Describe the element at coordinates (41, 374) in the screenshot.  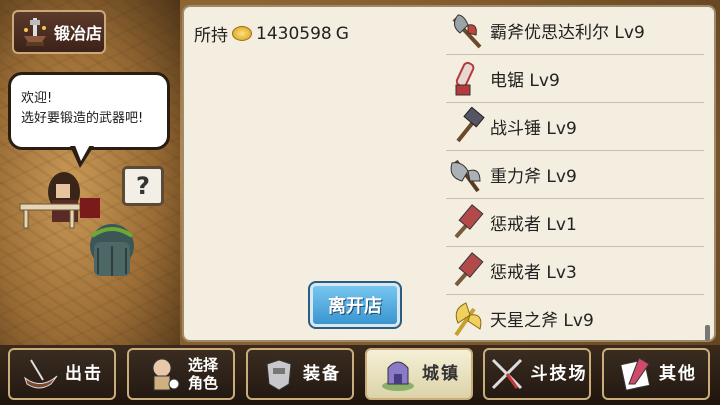
I see `sortie-icon` at that location.